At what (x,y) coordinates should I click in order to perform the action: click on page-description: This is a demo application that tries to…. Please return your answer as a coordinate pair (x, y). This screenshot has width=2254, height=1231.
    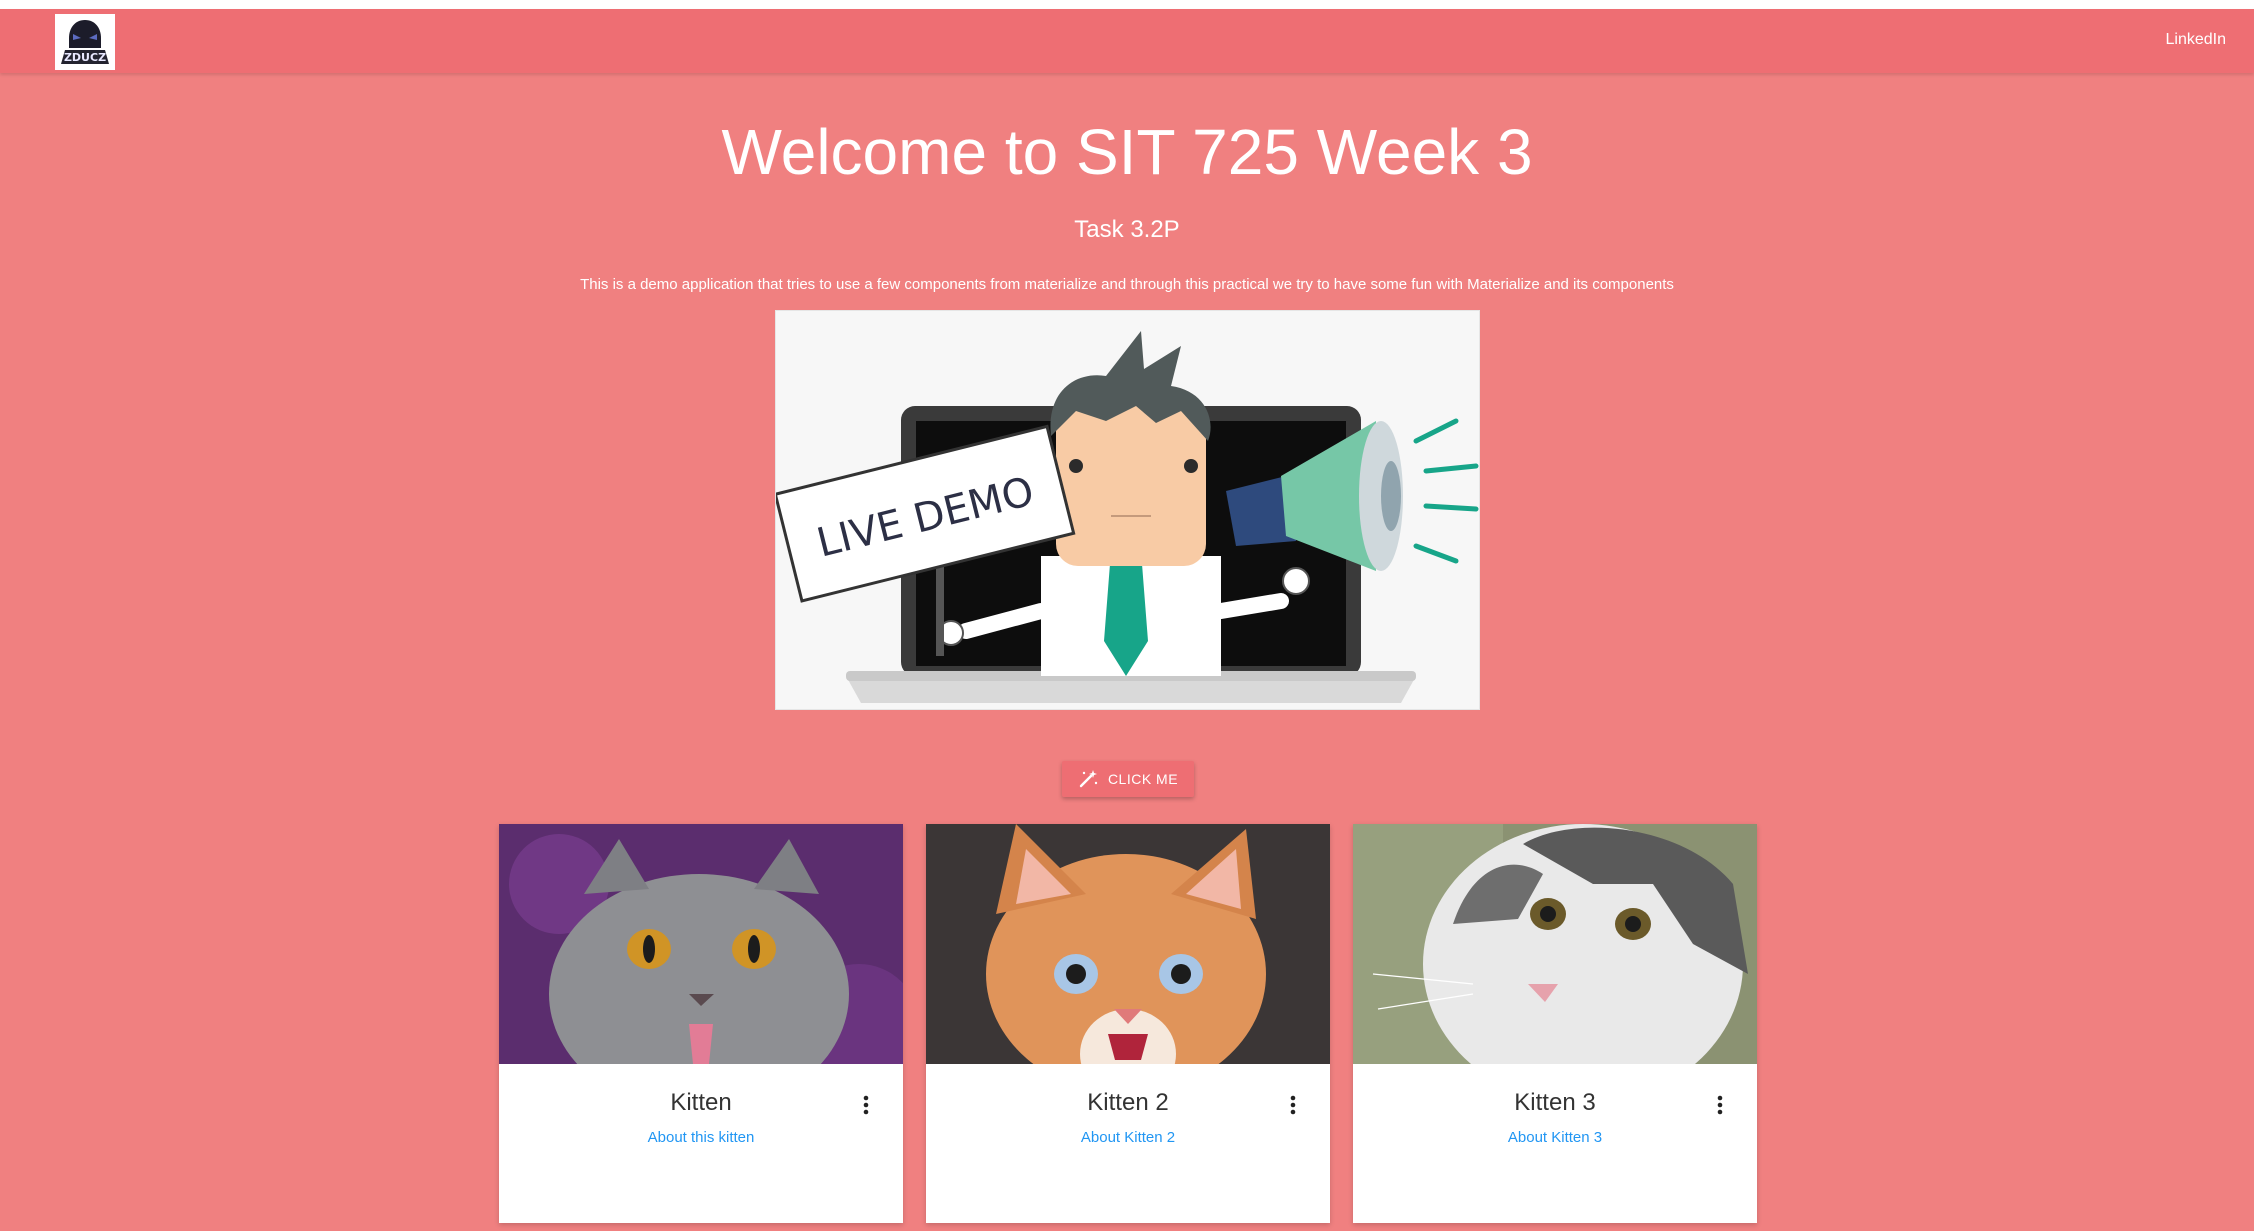
    Looking at the image, I should click on (1127, 284).